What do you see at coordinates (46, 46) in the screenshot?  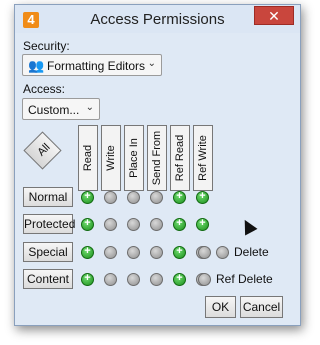 I see `security-label: Security:` at bounding box center [46, 46].